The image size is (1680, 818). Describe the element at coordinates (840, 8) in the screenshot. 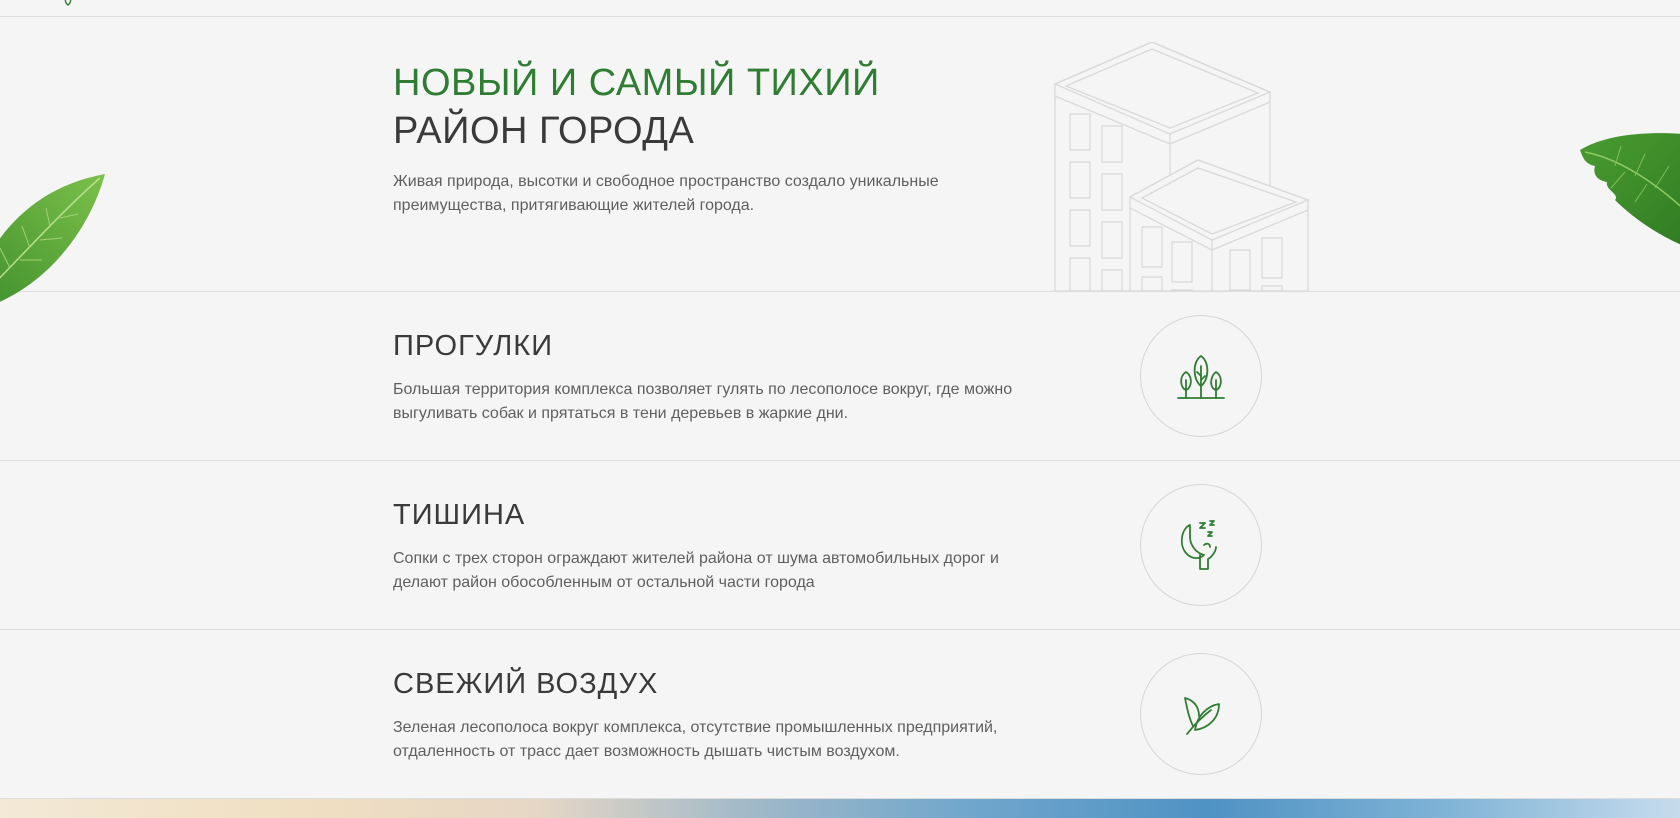

I see `header-bar` at that location.